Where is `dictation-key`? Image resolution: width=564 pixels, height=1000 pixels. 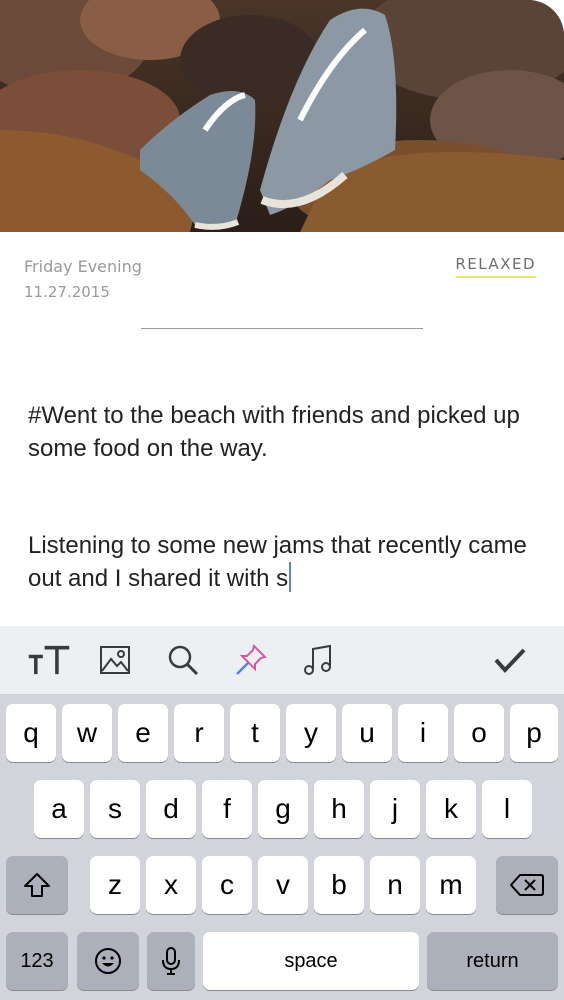 dictation-key is located at coordinates (171, 961).